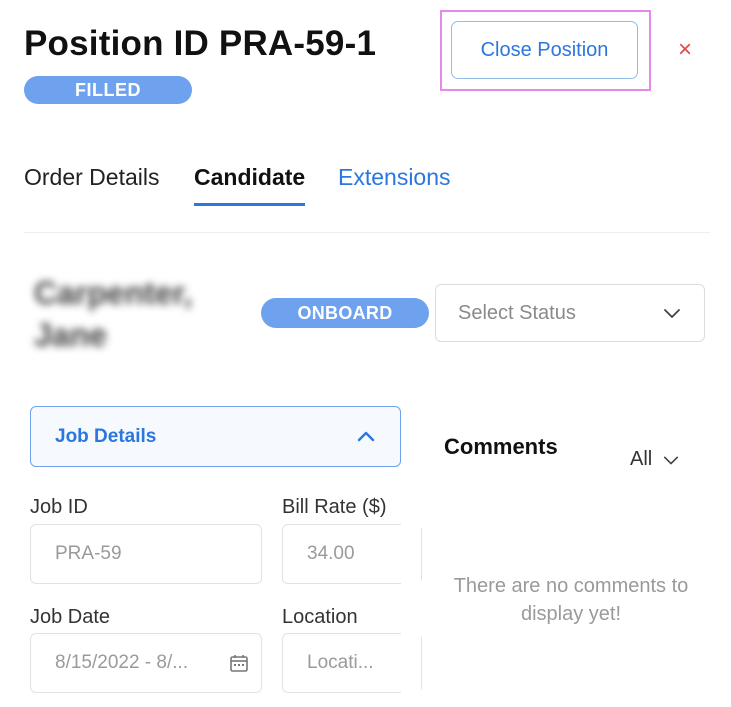 The image size is (731, 707). Describe the element at coordinates (394, 177) in the screenshot. I see `tab-extensions: Extensions` at that location.